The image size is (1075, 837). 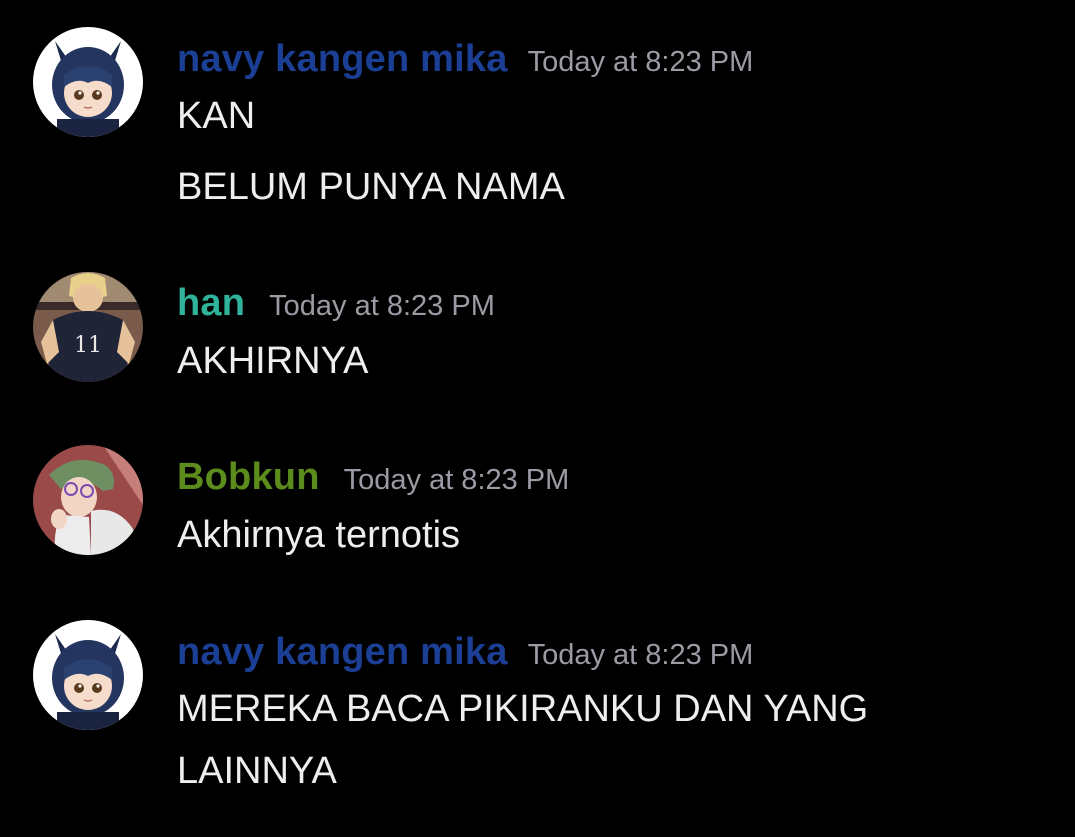 I want to click on green-hair-glasses-avatar-icon, so click(x=88, y=500).